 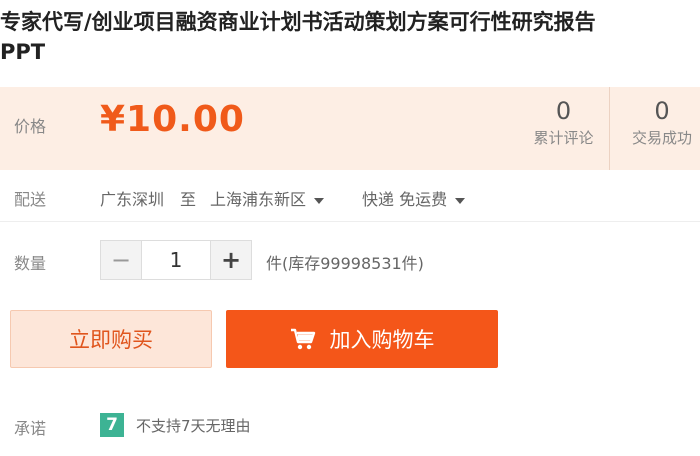 I want to click on reviews-label: 累计评论, so click(x=563, y=138).